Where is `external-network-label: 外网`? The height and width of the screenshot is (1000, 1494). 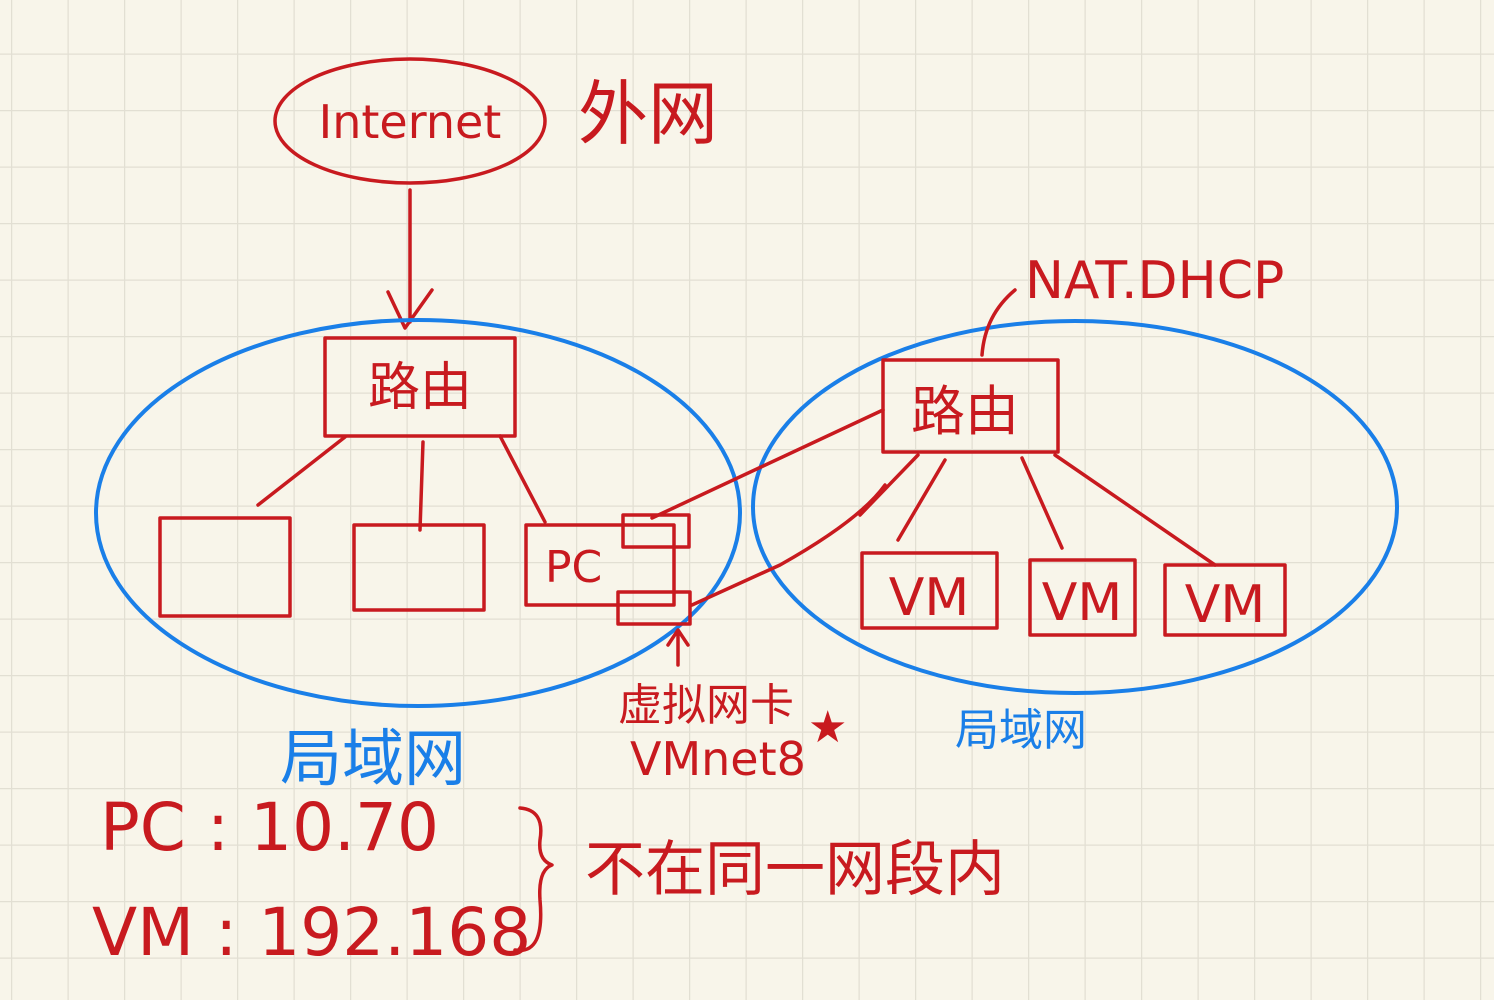 external-network-label: 外网 is located at coordinates (648, 114).